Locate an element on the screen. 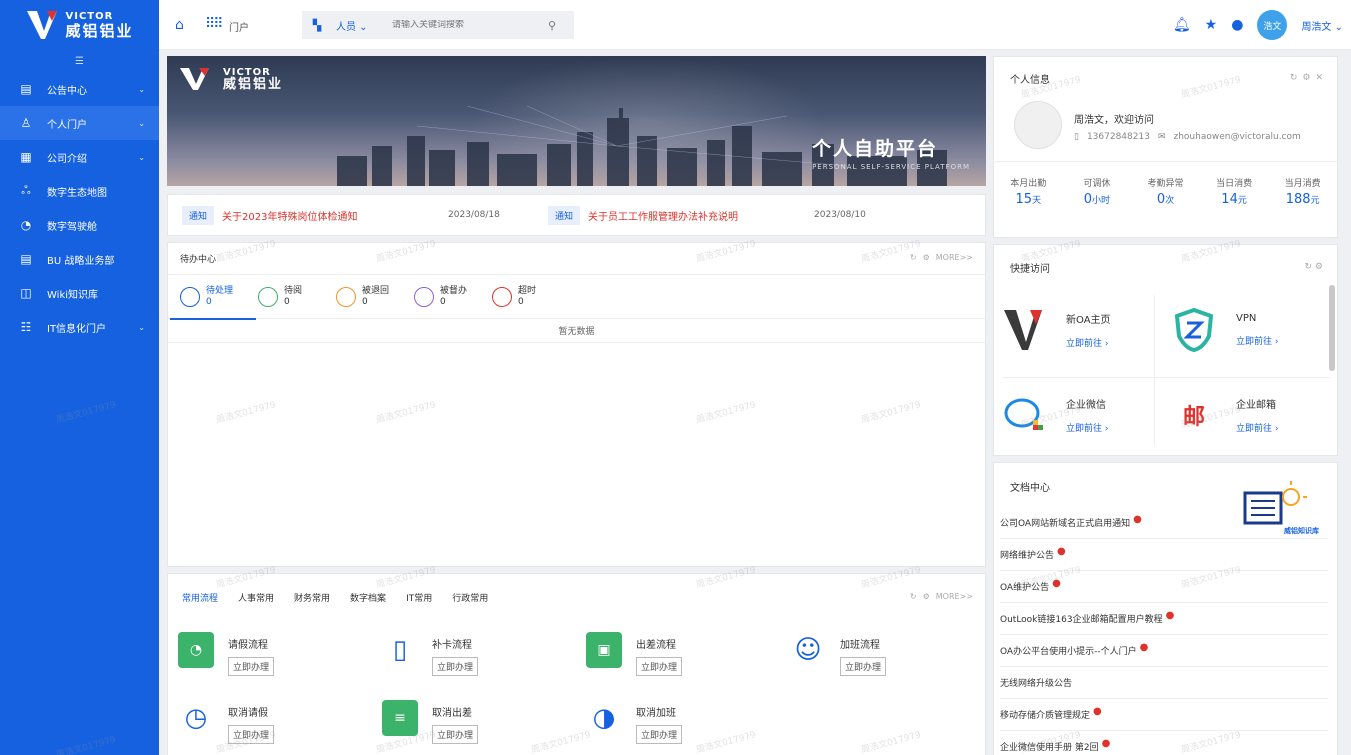 The image size is (1351, 755). sidebar-item-label: 个人门户 is located at coordinates (67, 125).